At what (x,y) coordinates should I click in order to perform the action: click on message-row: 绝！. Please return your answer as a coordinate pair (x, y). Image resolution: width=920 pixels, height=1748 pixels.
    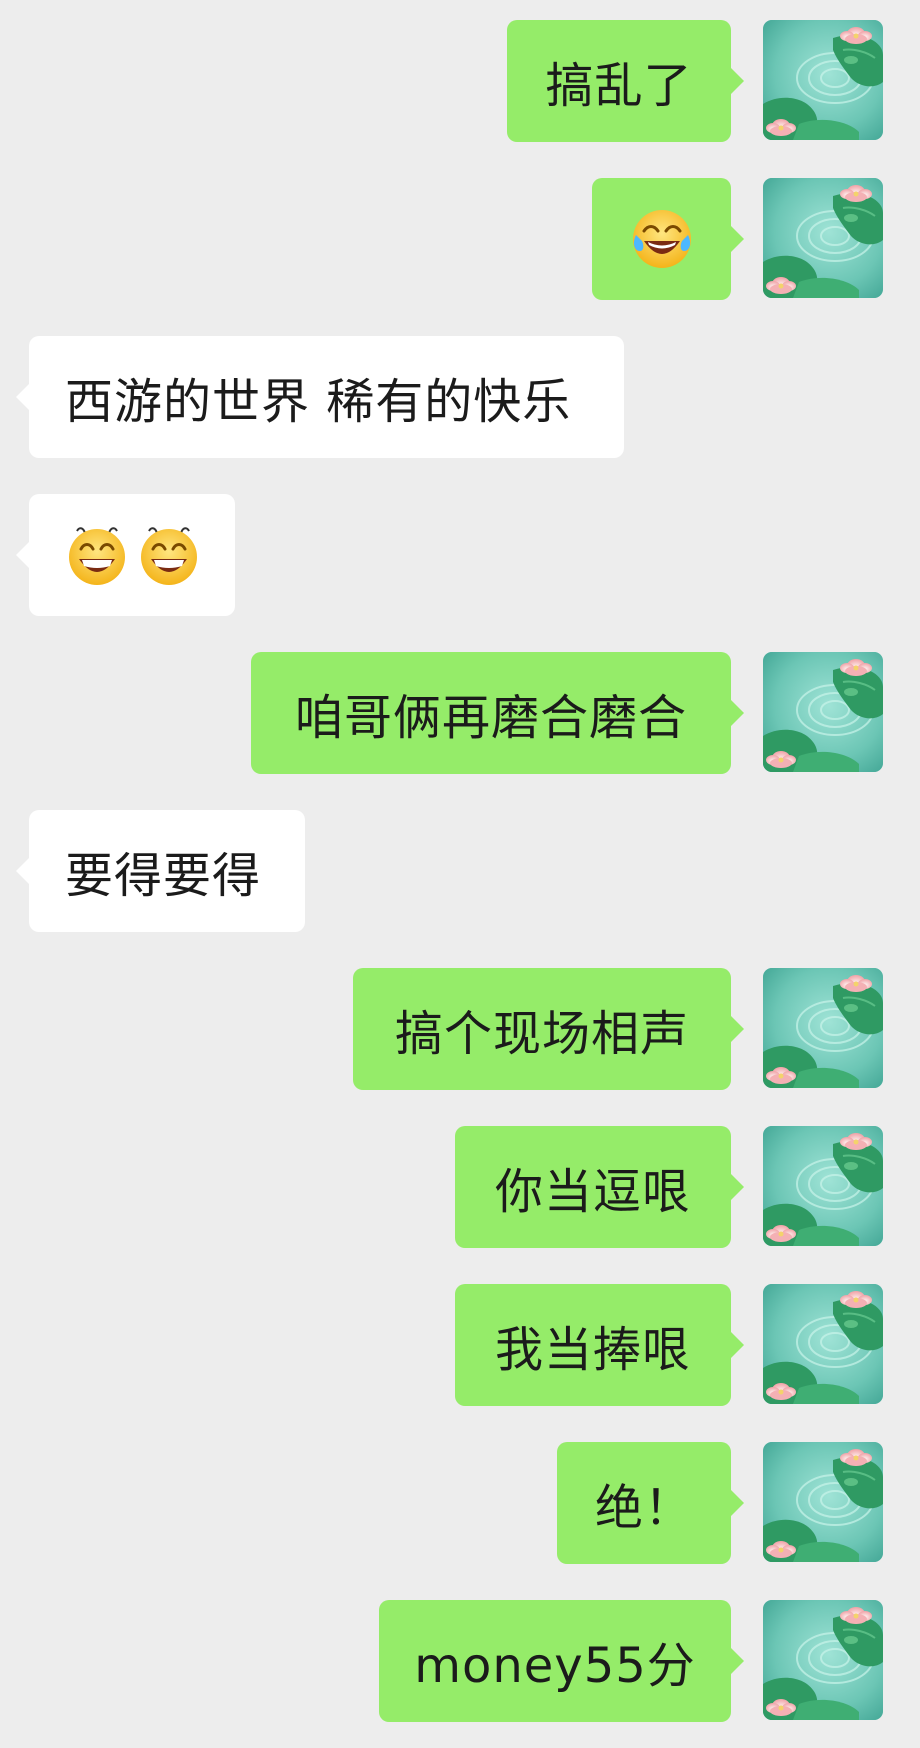
    Looking at the image, I should click on (460, 1503).